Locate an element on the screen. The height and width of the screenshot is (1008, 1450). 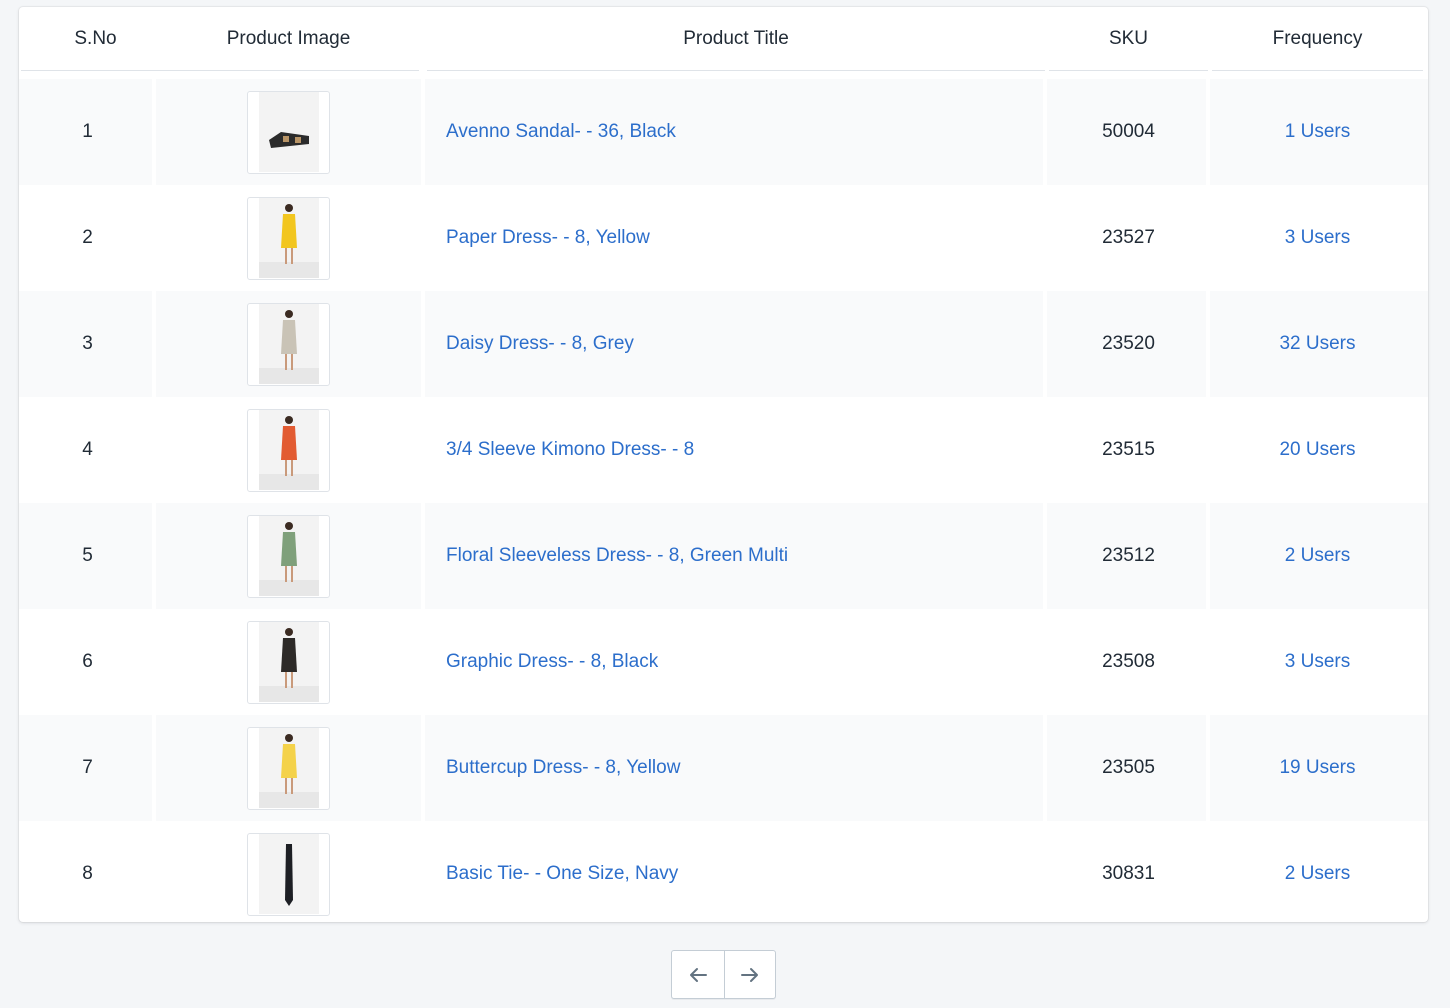
row-number: 8 is located at coordinates (87, 873).